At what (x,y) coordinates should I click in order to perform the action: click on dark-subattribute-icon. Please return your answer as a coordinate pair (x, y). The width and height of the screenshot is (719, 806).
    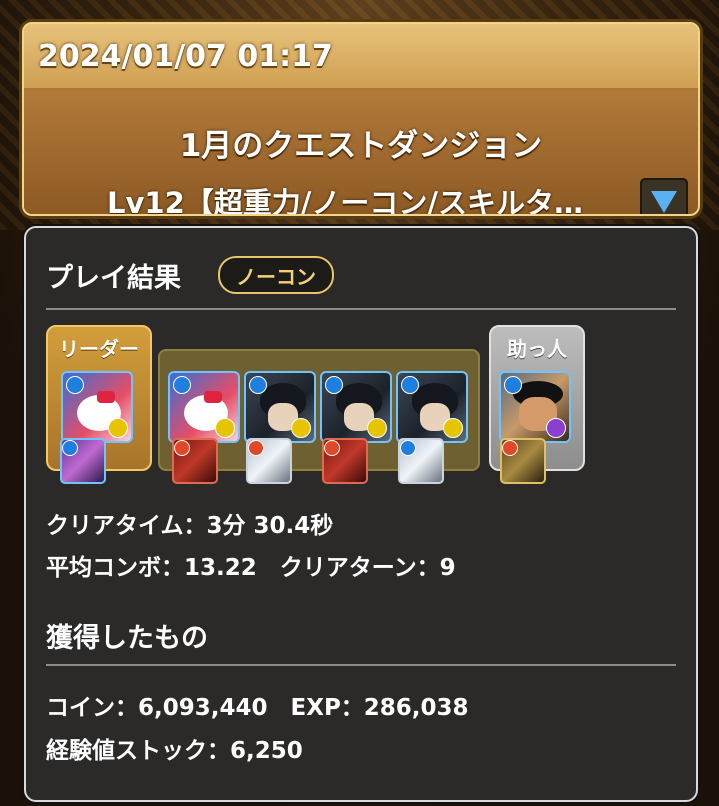
    Looking at the image, I should click on (556, 428).